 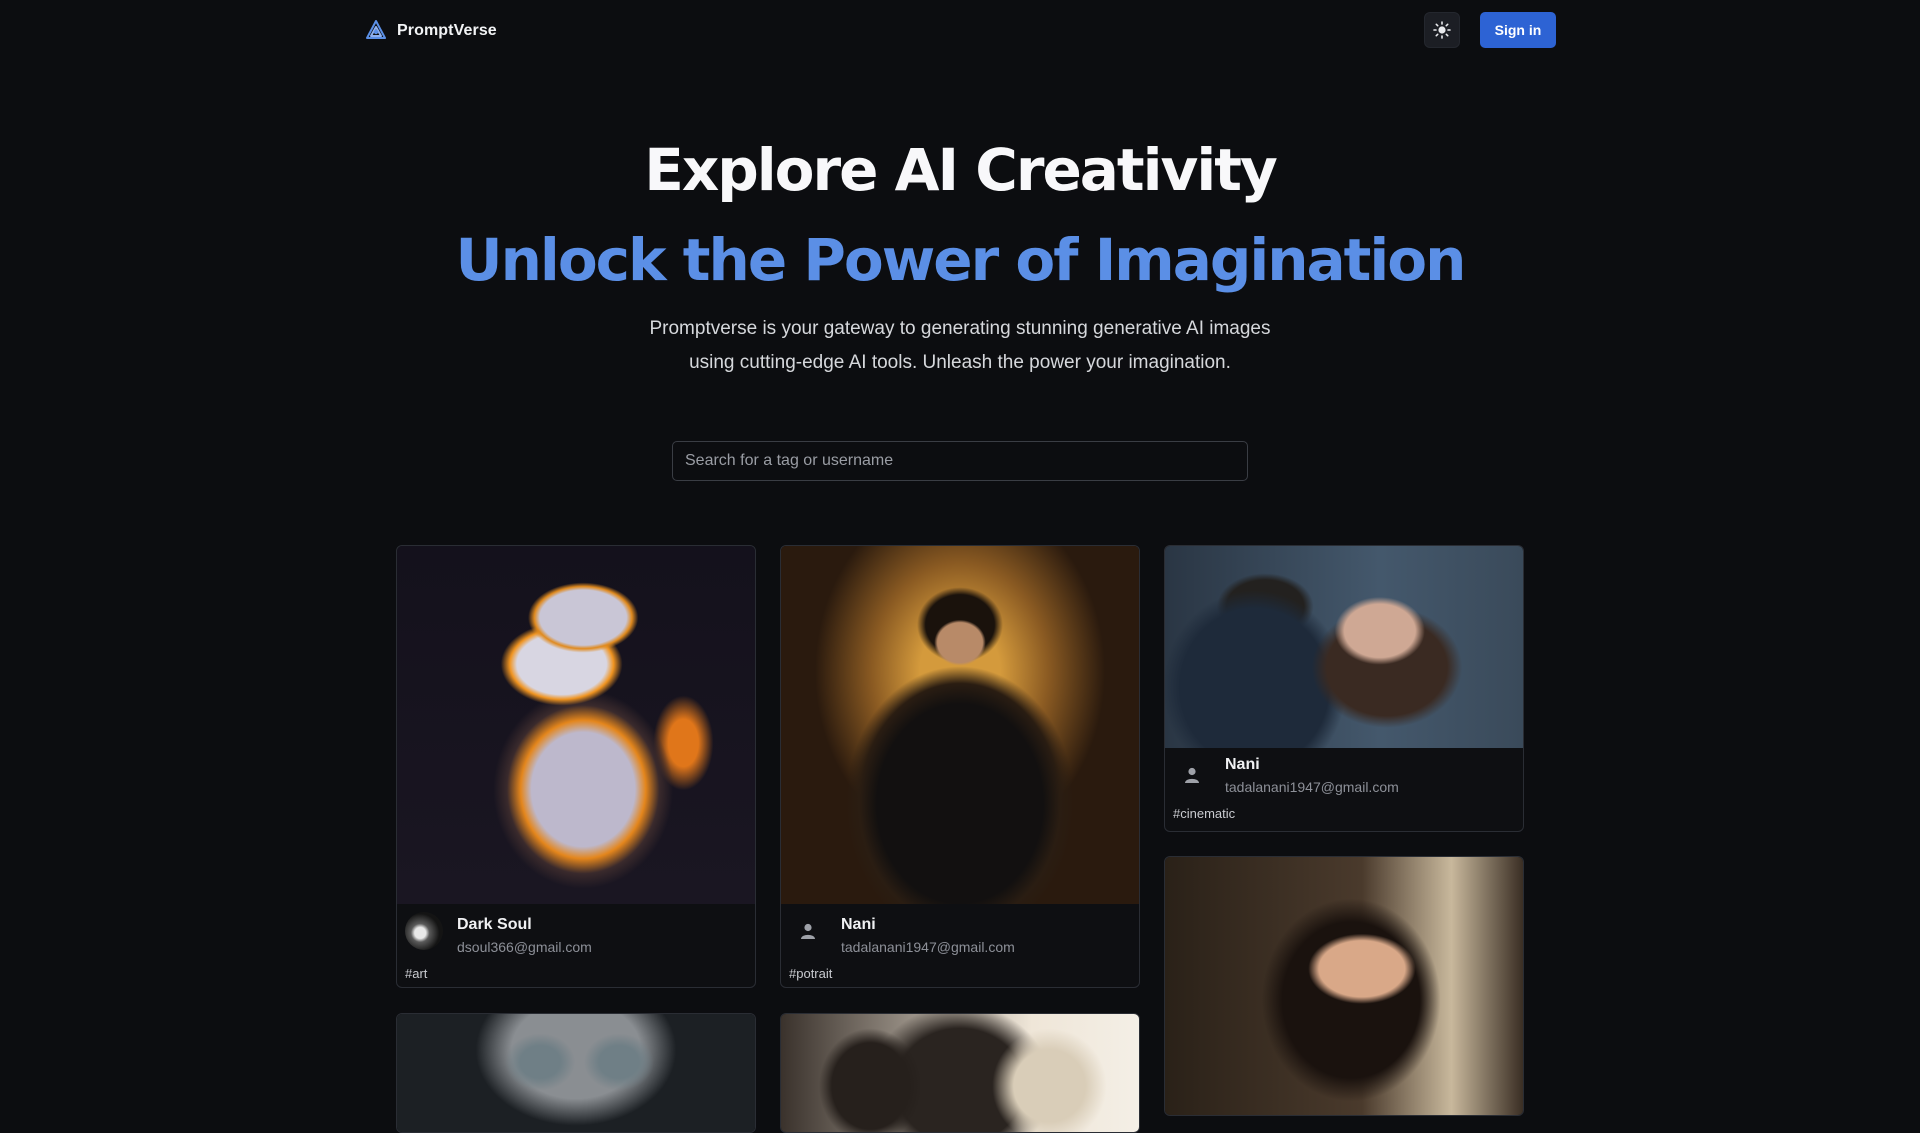 What do you see at coordinates (376, 29) in the screenshot?
I see `triangle-knot-logo-icon` at bounding box center [376, 29].